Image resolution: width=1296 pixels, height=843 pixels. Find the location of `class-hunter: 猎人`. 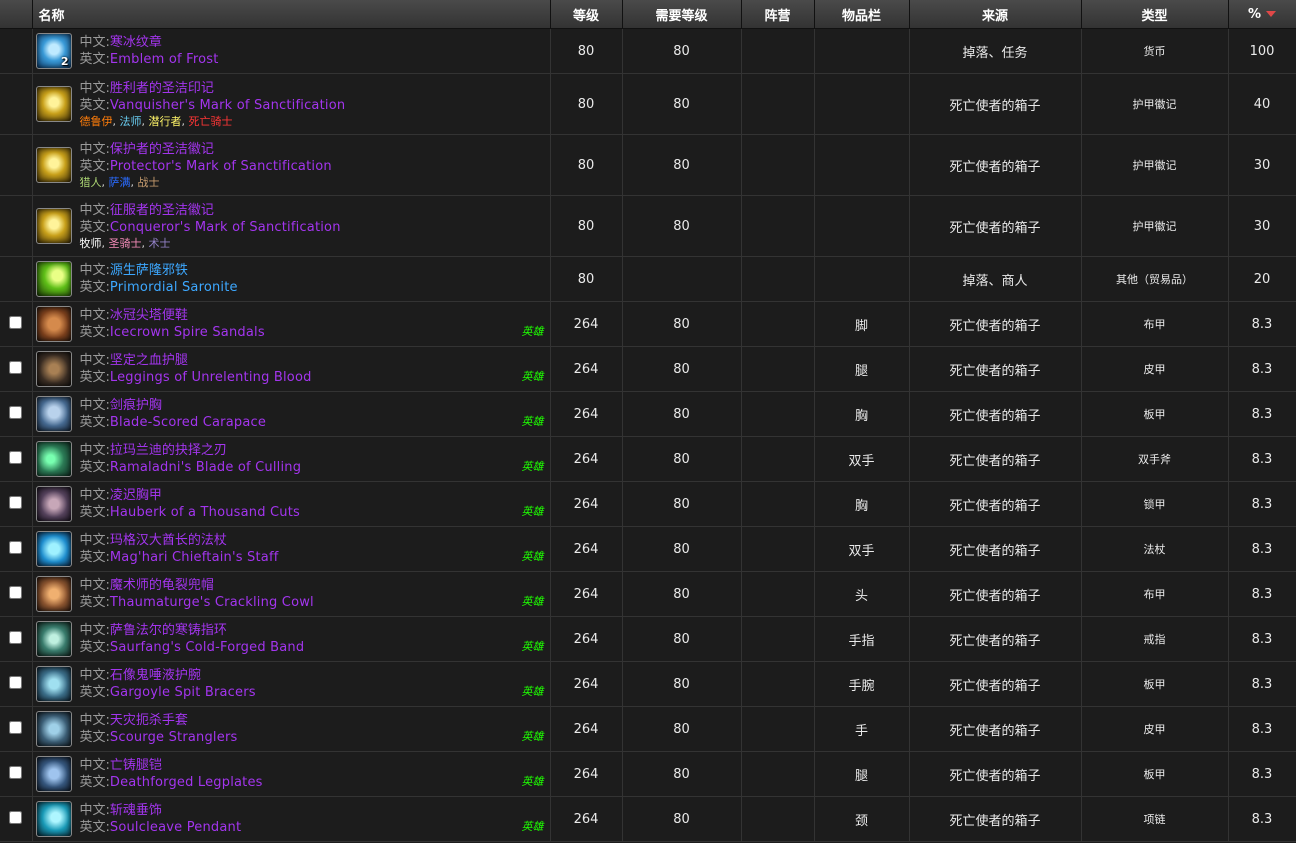

class-hunter: 猎人 is located at coordinates (91, 182).